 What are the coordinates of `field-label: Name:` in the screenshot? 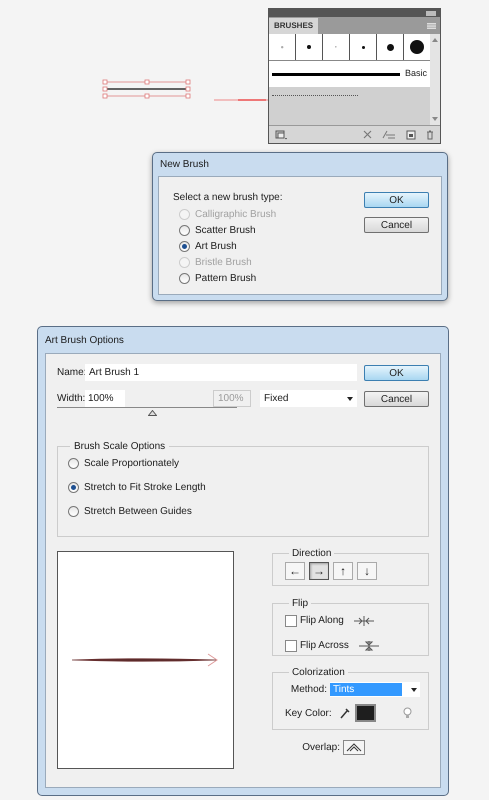 It's located at (71, 373).